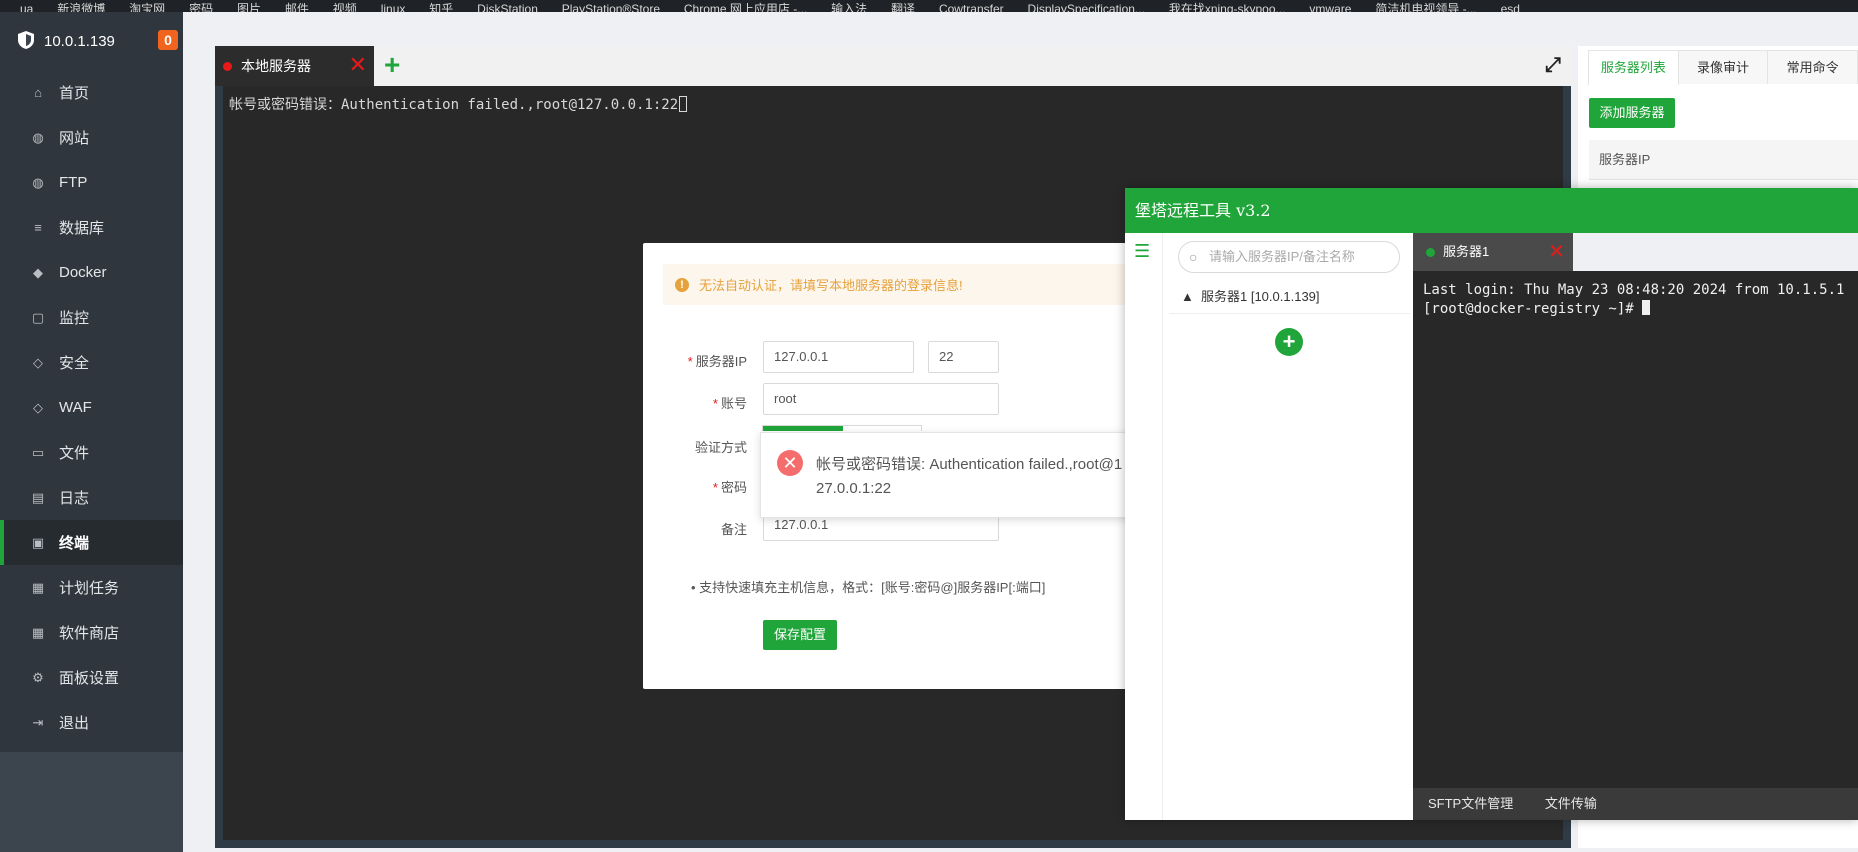  I want to click on sidebar-item-label: FTP, so click(73, 182).